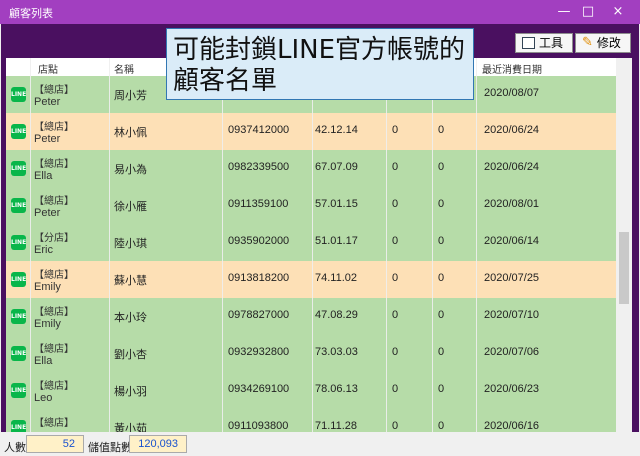 The image size is (640, 456). I want to click on cell-birthday: 51.01.17, so click(336, 241).